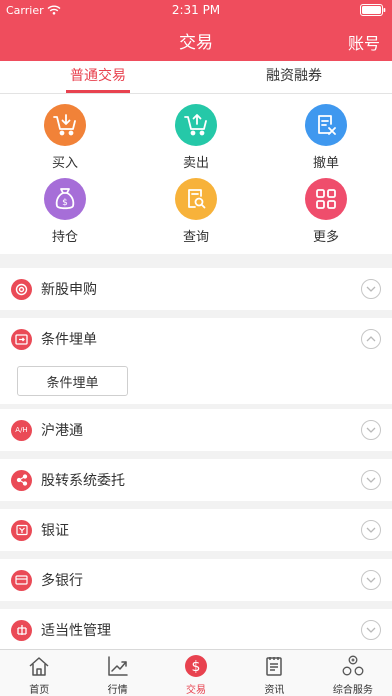 This screenshot has height=696, width=392. What do you see at coordinates (55, 531) in the screenshot?
I see `menu-label: 银证` at bounding box center [55, 531].